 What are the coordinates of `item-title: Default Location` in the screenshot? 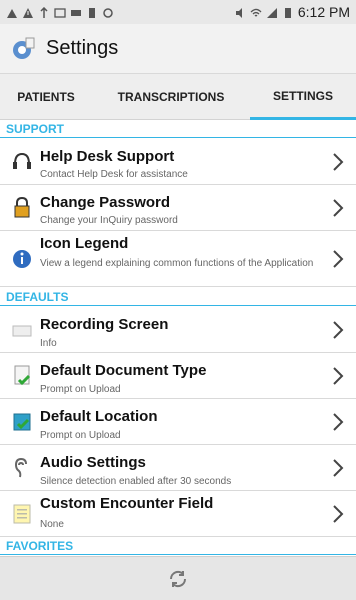 It's located at (99, 416).